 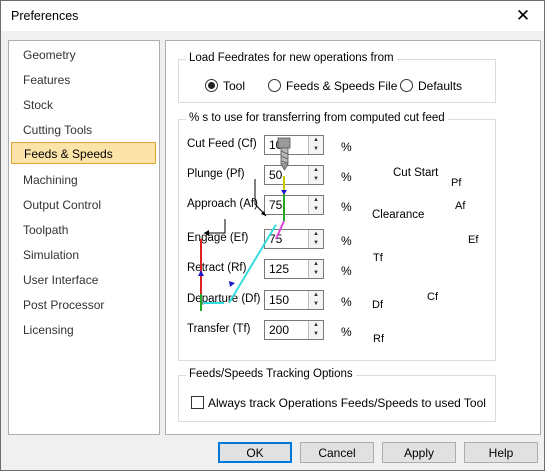 What do you see at coordinates (83, 205) in the screenshot?
I see `sidebar-item-output-control: Output Control` at bounding box center [83, 205].